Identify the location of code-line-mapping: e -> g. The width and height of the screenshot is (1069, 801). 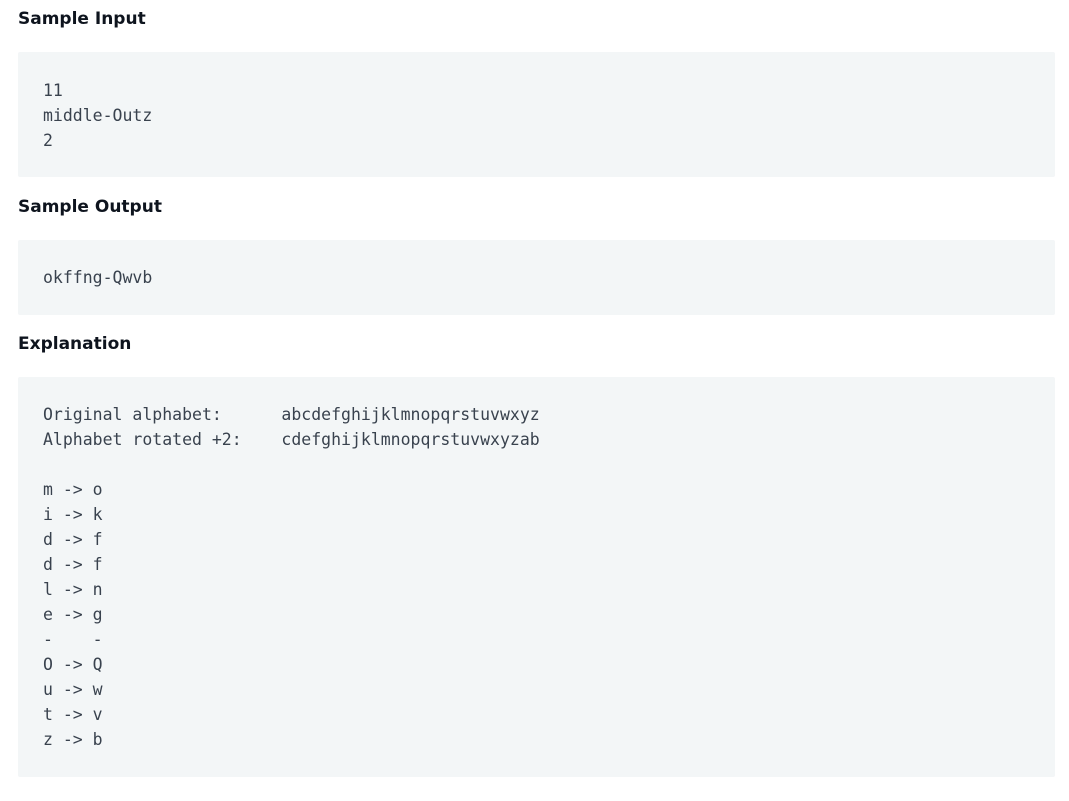
(73, 614).